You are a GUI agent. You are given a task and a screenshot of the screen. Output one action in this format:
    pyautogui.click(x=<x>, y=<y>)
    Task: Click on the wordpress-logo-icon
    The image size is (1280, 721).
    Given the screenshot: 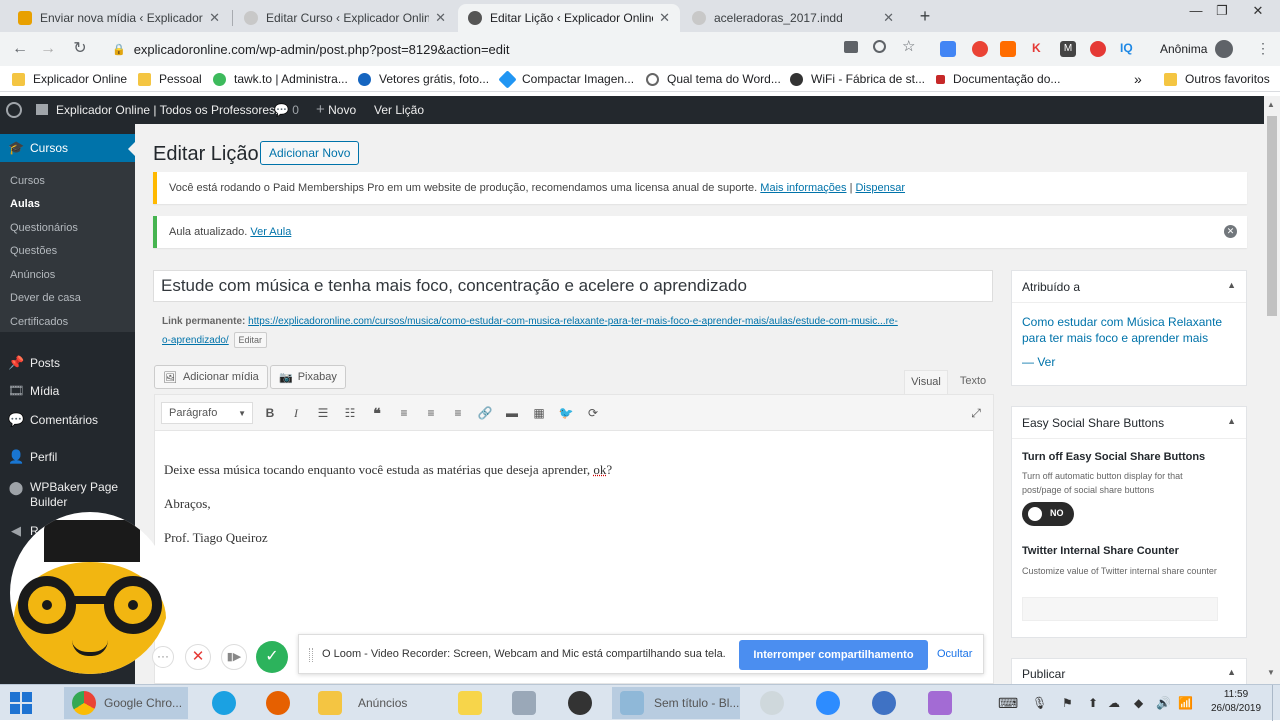 What is the action you would take?
    pyautogui.click(x=15, y=110)
    